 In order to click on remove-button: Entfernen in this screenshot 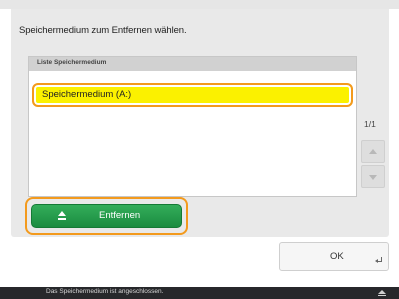, I will do `click(106, 216)`.